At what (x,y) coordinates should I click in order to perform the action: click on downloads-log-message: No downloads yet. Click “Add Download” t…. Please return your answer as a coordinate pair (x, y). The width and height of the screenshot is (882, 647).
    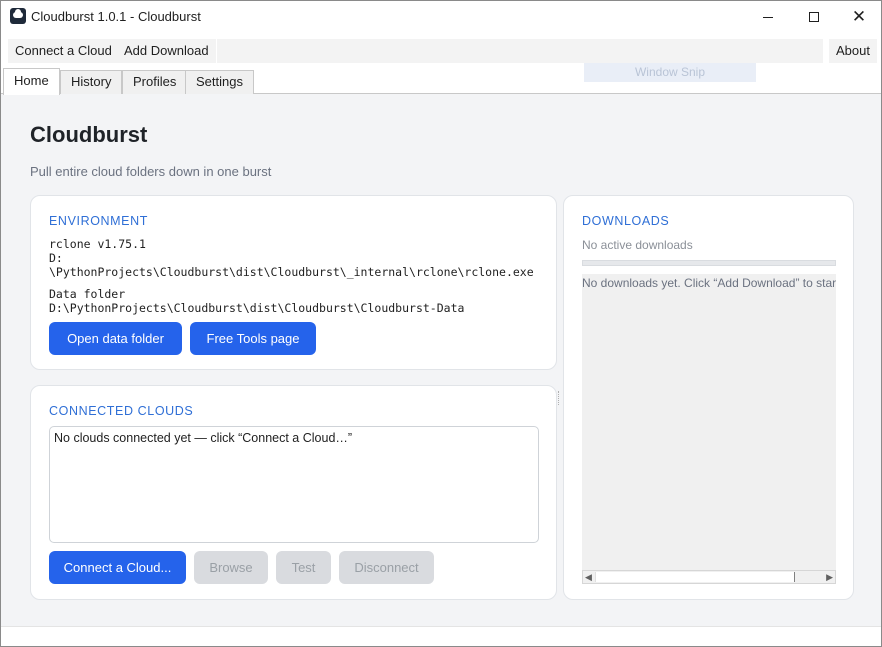
    Looking at the image, I should click on (709, 283).